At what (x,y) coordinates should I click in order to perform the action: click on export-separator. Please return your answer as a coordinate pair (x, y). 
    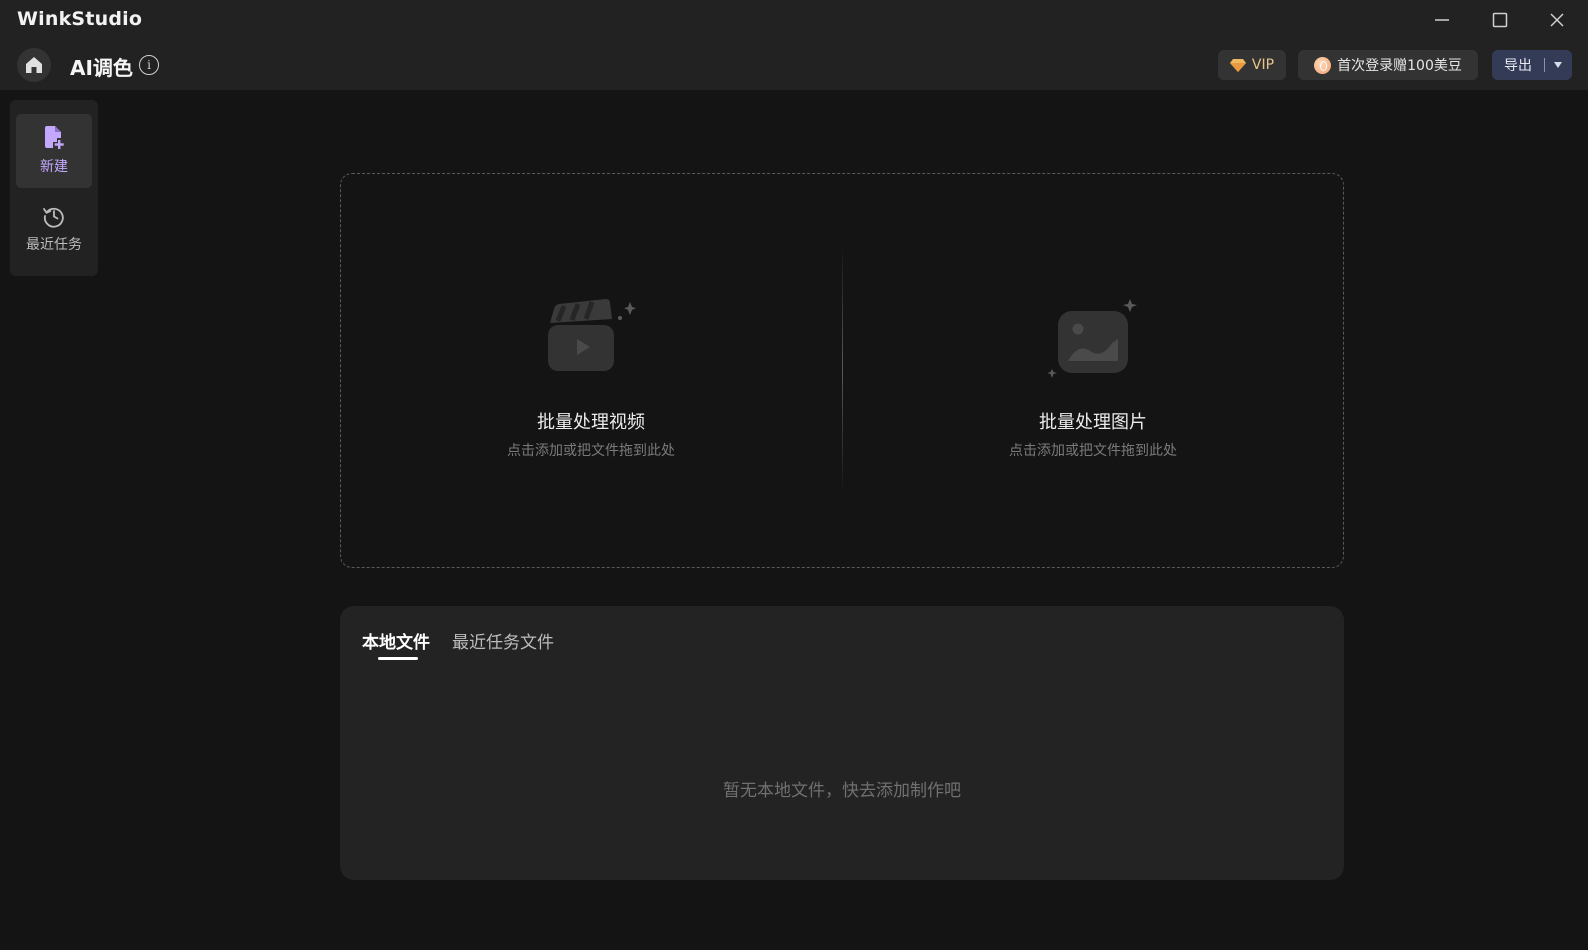
    Looking at the image, I should click on (1544, 65).